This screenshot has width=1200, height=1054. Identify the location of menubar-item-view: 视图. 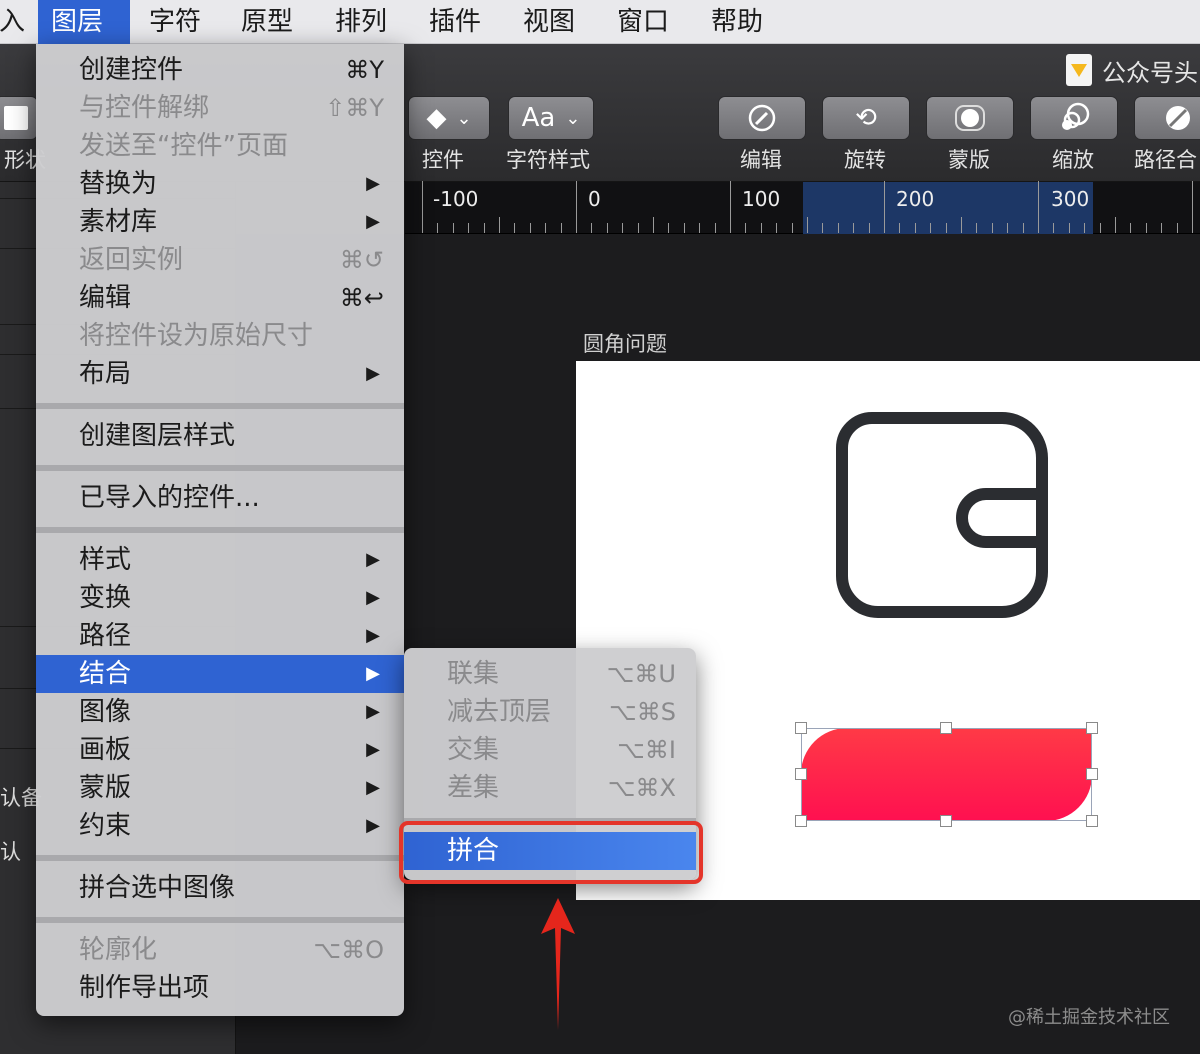
(549, 22).